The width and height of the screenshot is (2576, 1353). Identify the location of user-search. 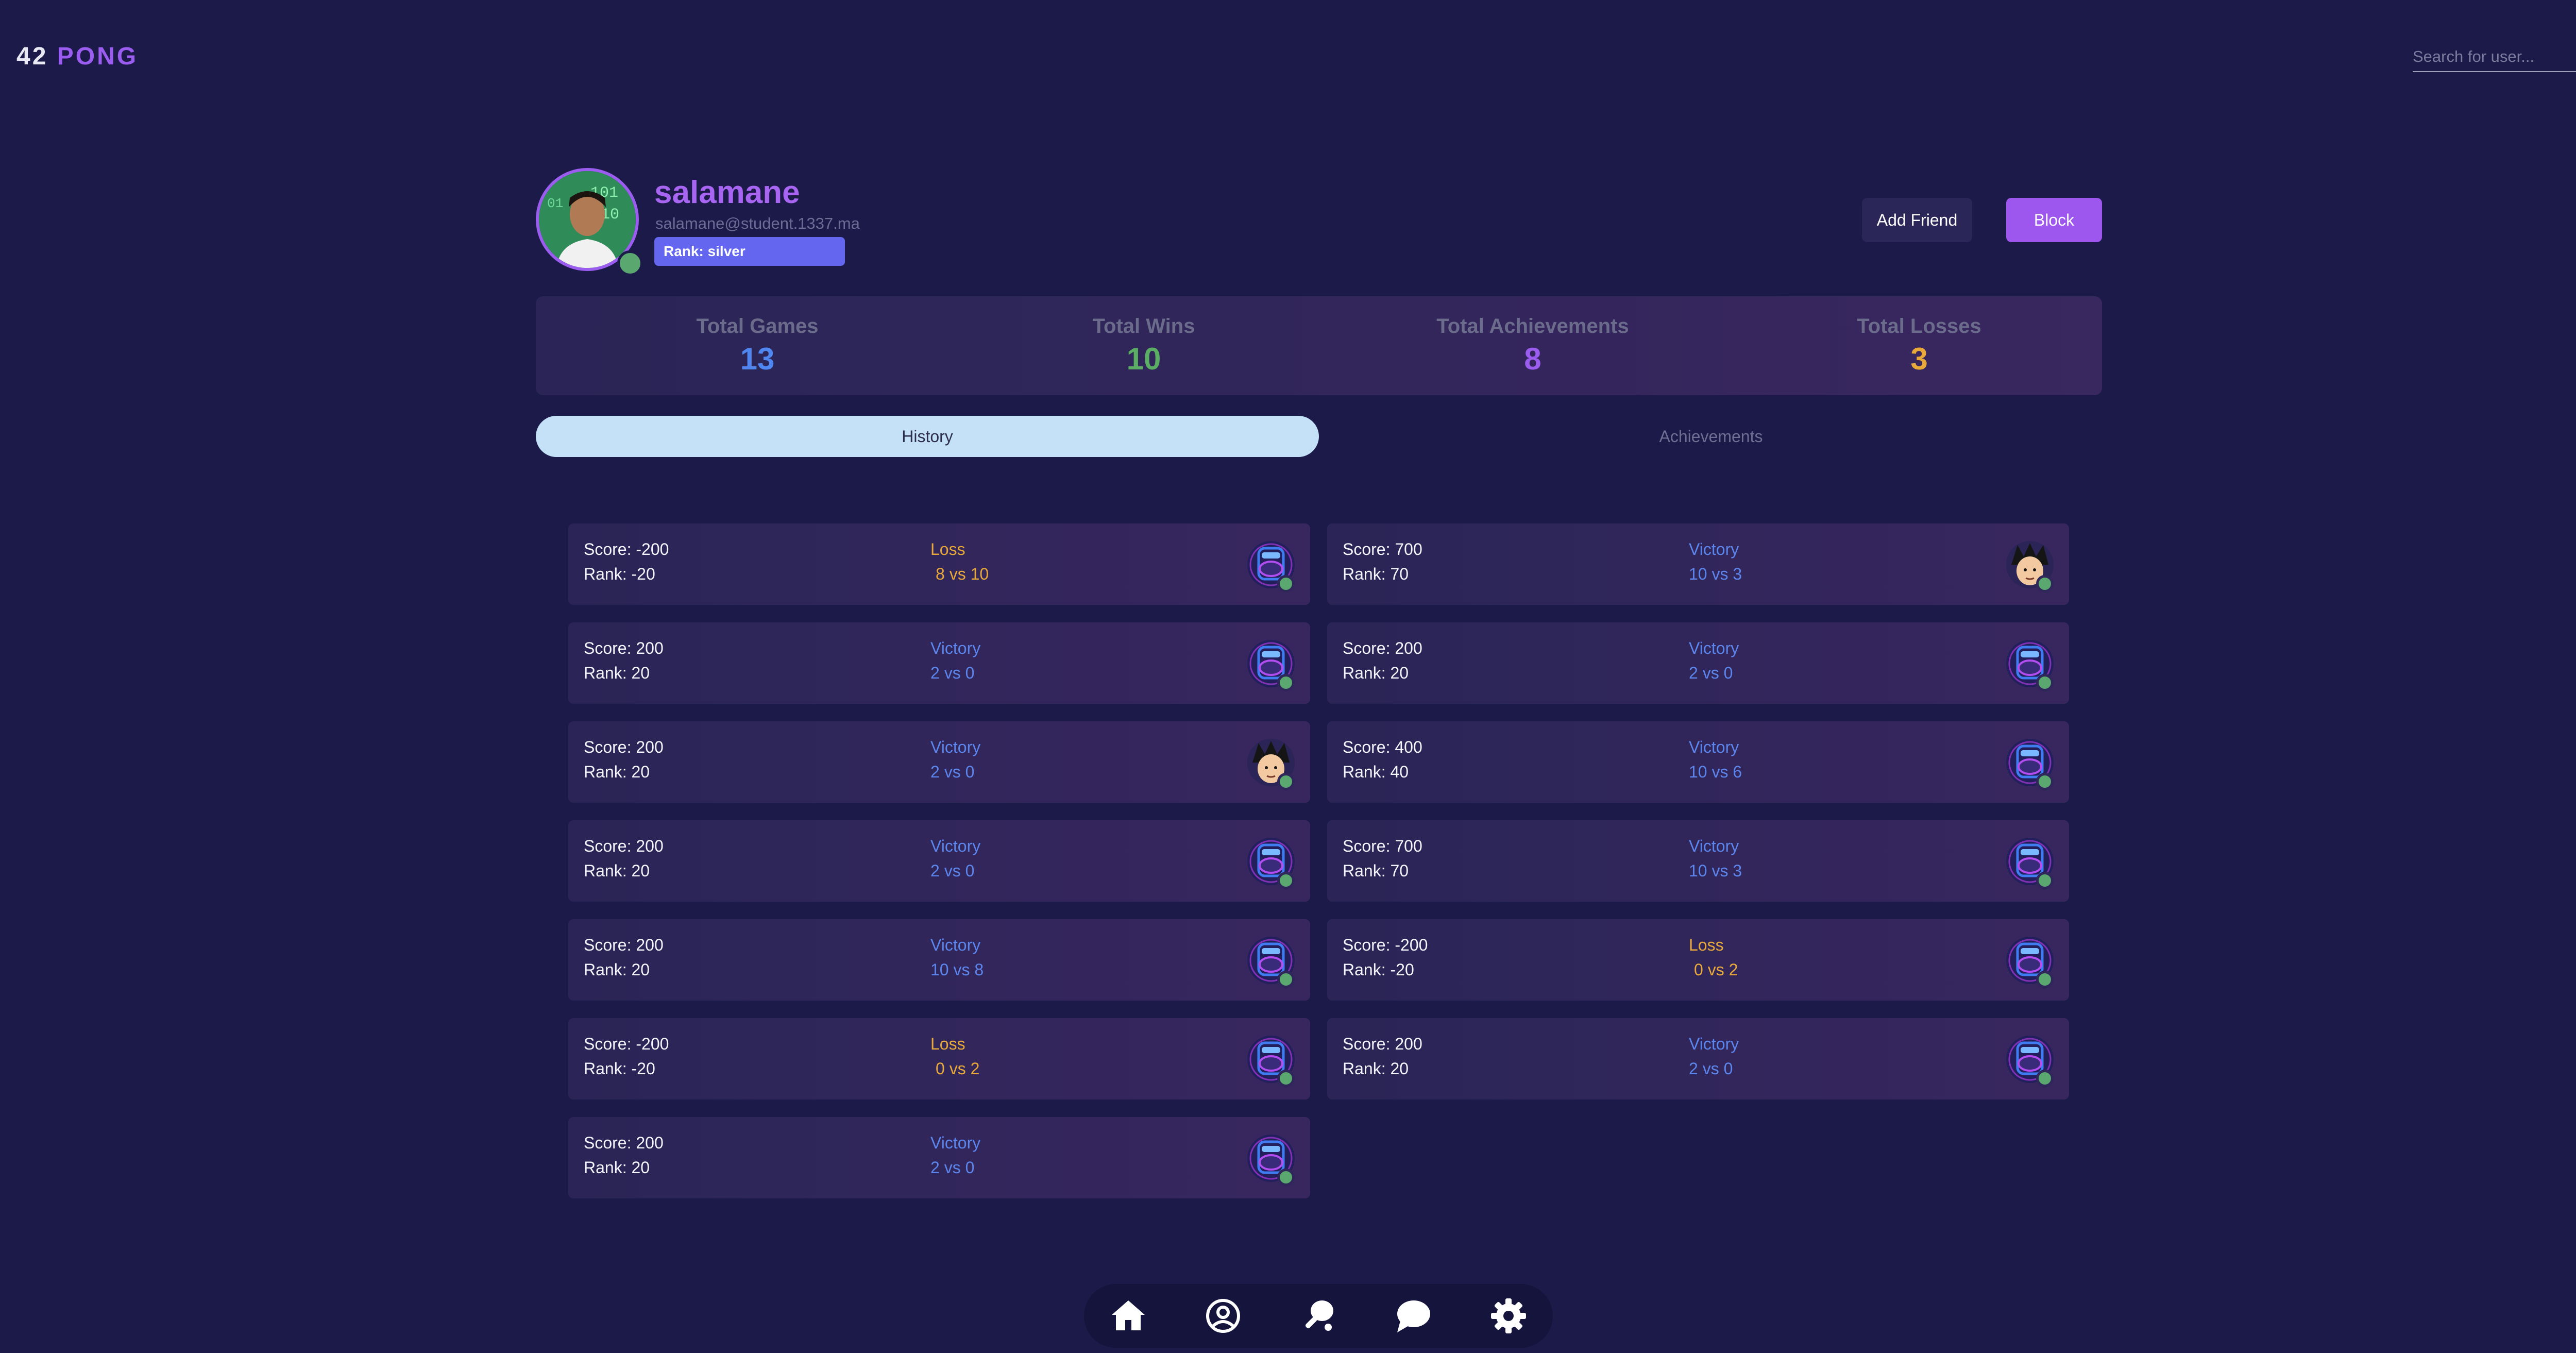
(2494, 58).